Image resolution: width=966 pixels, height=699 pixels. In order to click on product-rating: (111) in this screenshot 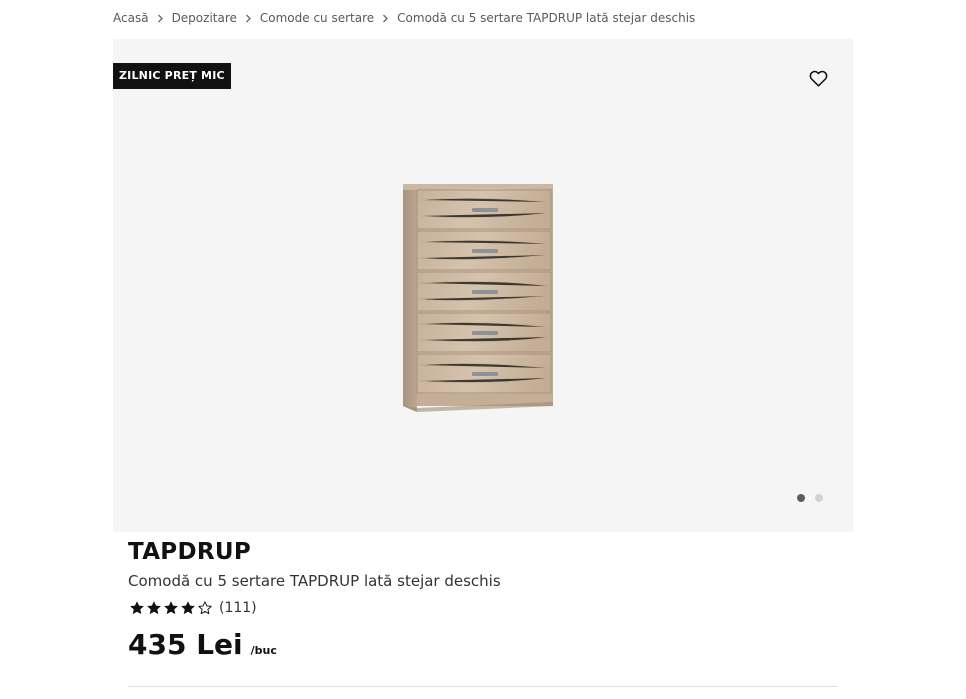, I will do `click(193, 608)`.